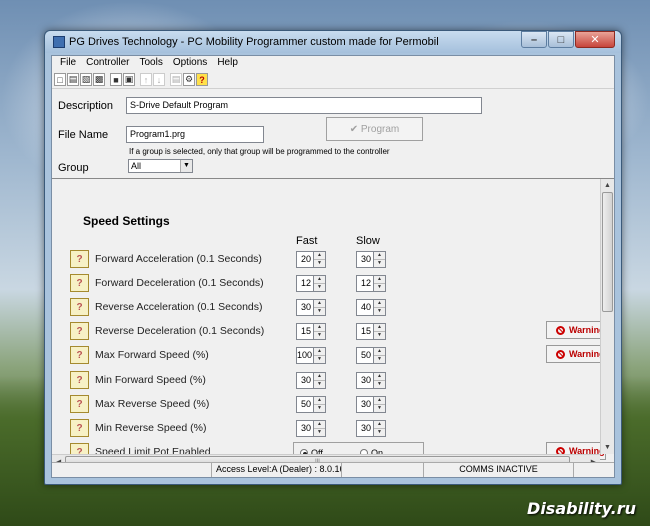 This screenshot has width=650, height=526. Describe the element at coordinates (99, 79) in the screenshot. I see `print-icon: ▩` at that location.